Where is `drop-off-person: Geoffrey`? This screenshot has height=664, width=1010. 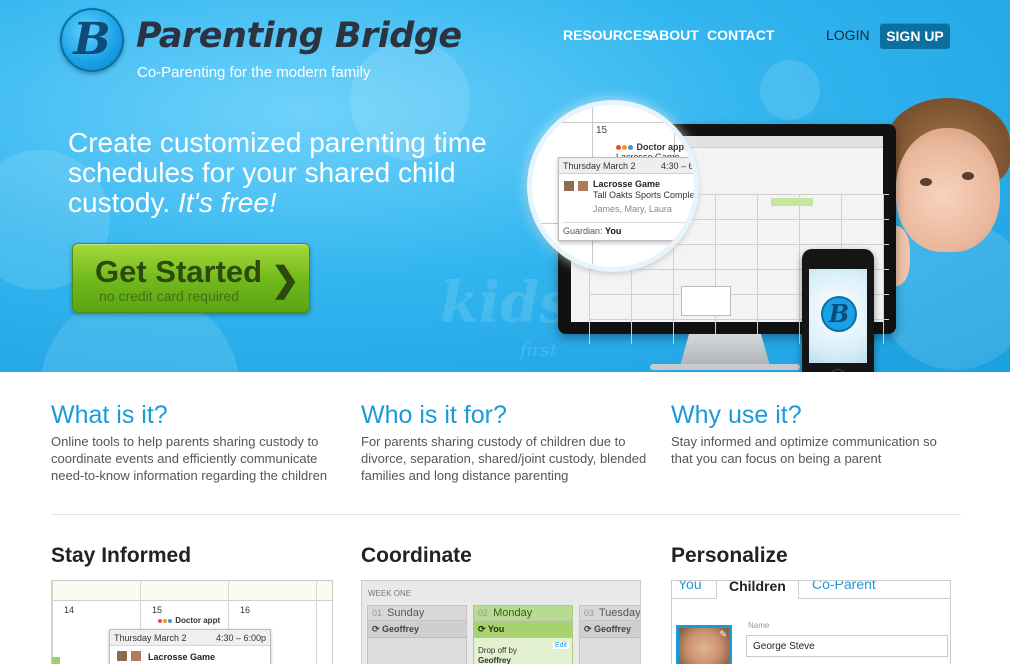
drop-off-person: Geoffrey is located at coordinates (494, 660).